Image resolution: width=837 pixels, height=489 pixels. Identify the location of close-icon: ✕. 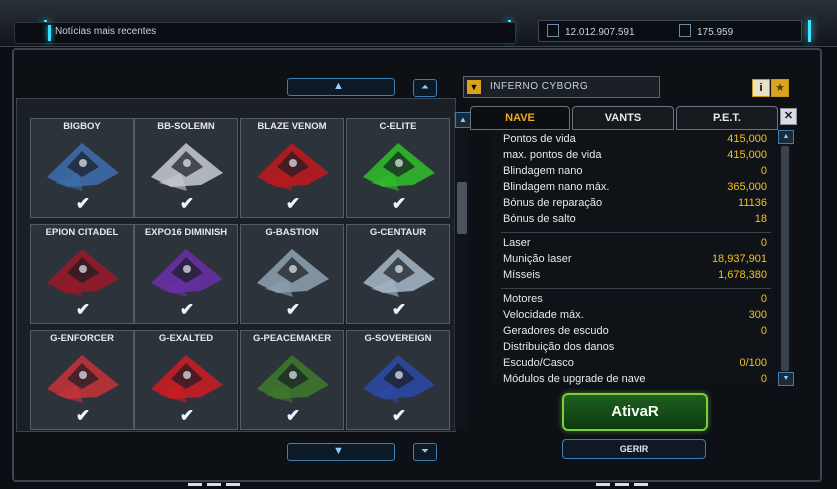
(788, 116).